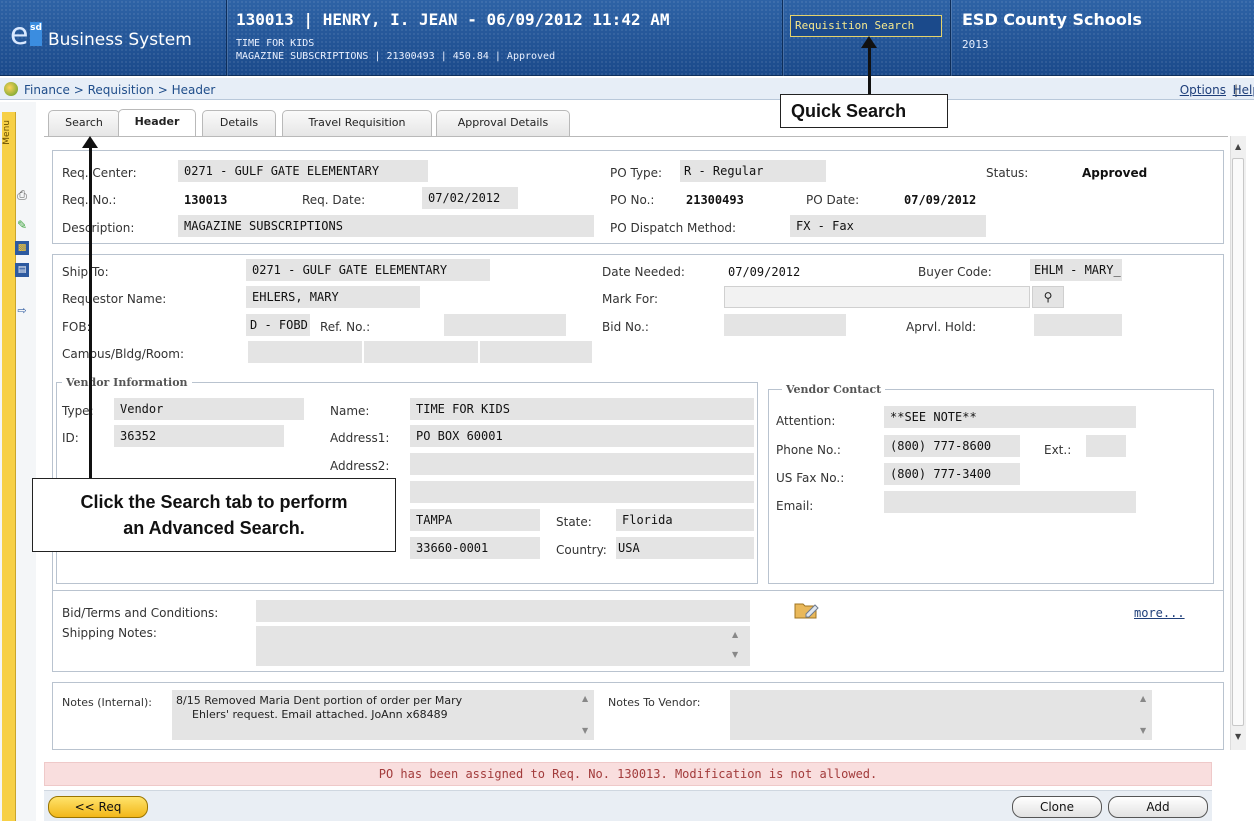 The width and height of the screenshot is (1254, 821). I want to click on tab-search: Search, so click(84, 123).